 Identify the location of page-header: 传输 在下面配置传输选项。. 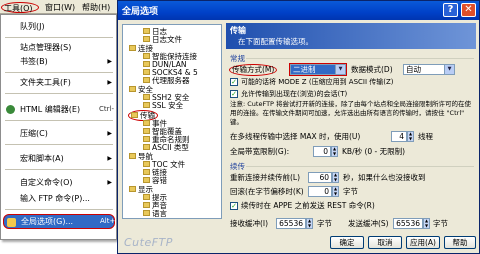
(351, 36).